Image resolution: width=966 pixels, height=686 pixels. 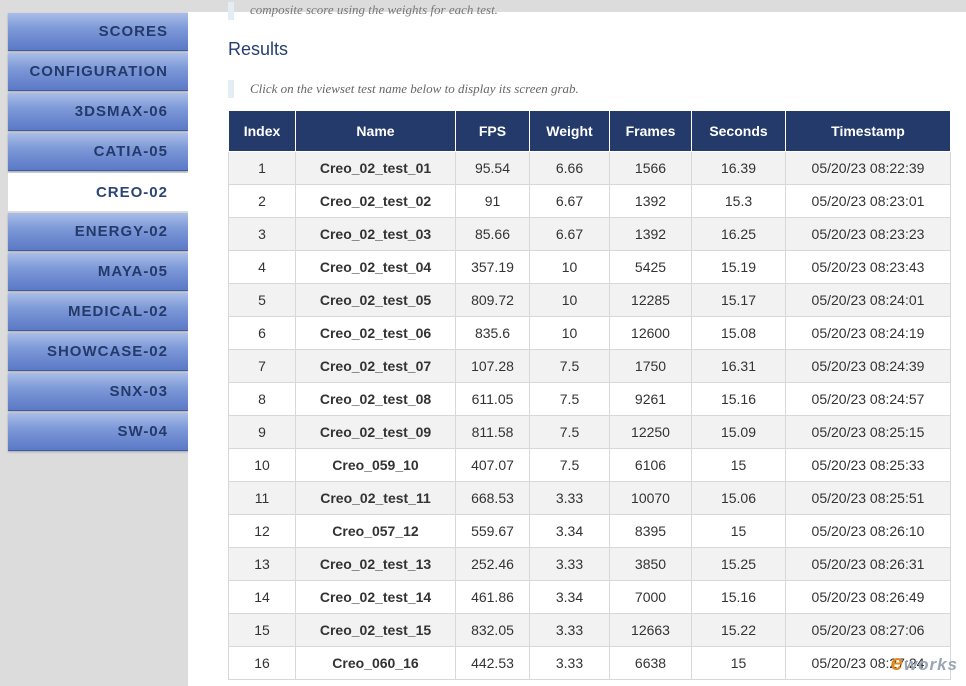 What do you see at coordinates (650, 597) in the screenshot?
I see `table-cell: 7000` at bounding box center [650, 597].